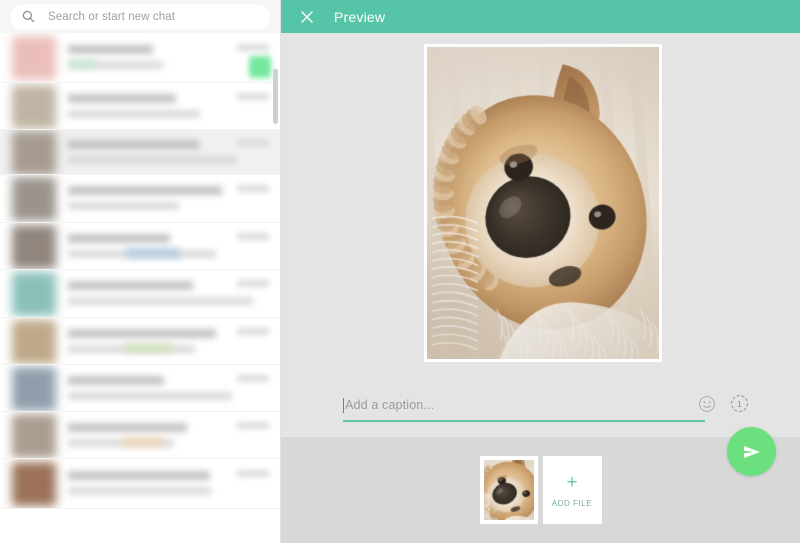 Image resolution: width=800 pixels, height=543 pixels. What do you see at coordinates (275, 96) in the screenshot?
I see `sidebar-scrollbar-thumb` at bounding box center [275, 96].